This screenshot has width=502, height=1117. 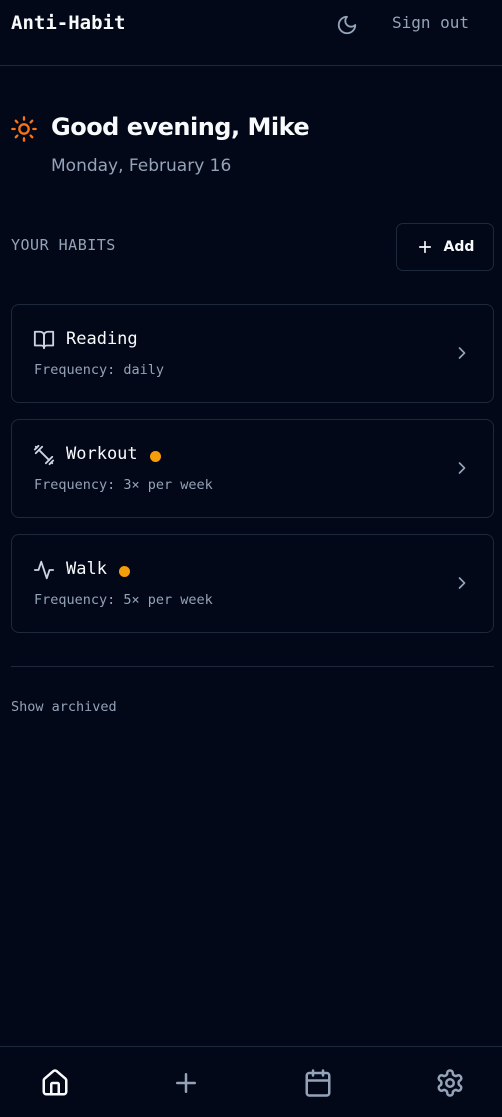 What do you see at coordinates (252, 468) in the screenshot?
I see `habit-card-workout: Workout Frequency: 3× per week` at bounding box center [252, 468].